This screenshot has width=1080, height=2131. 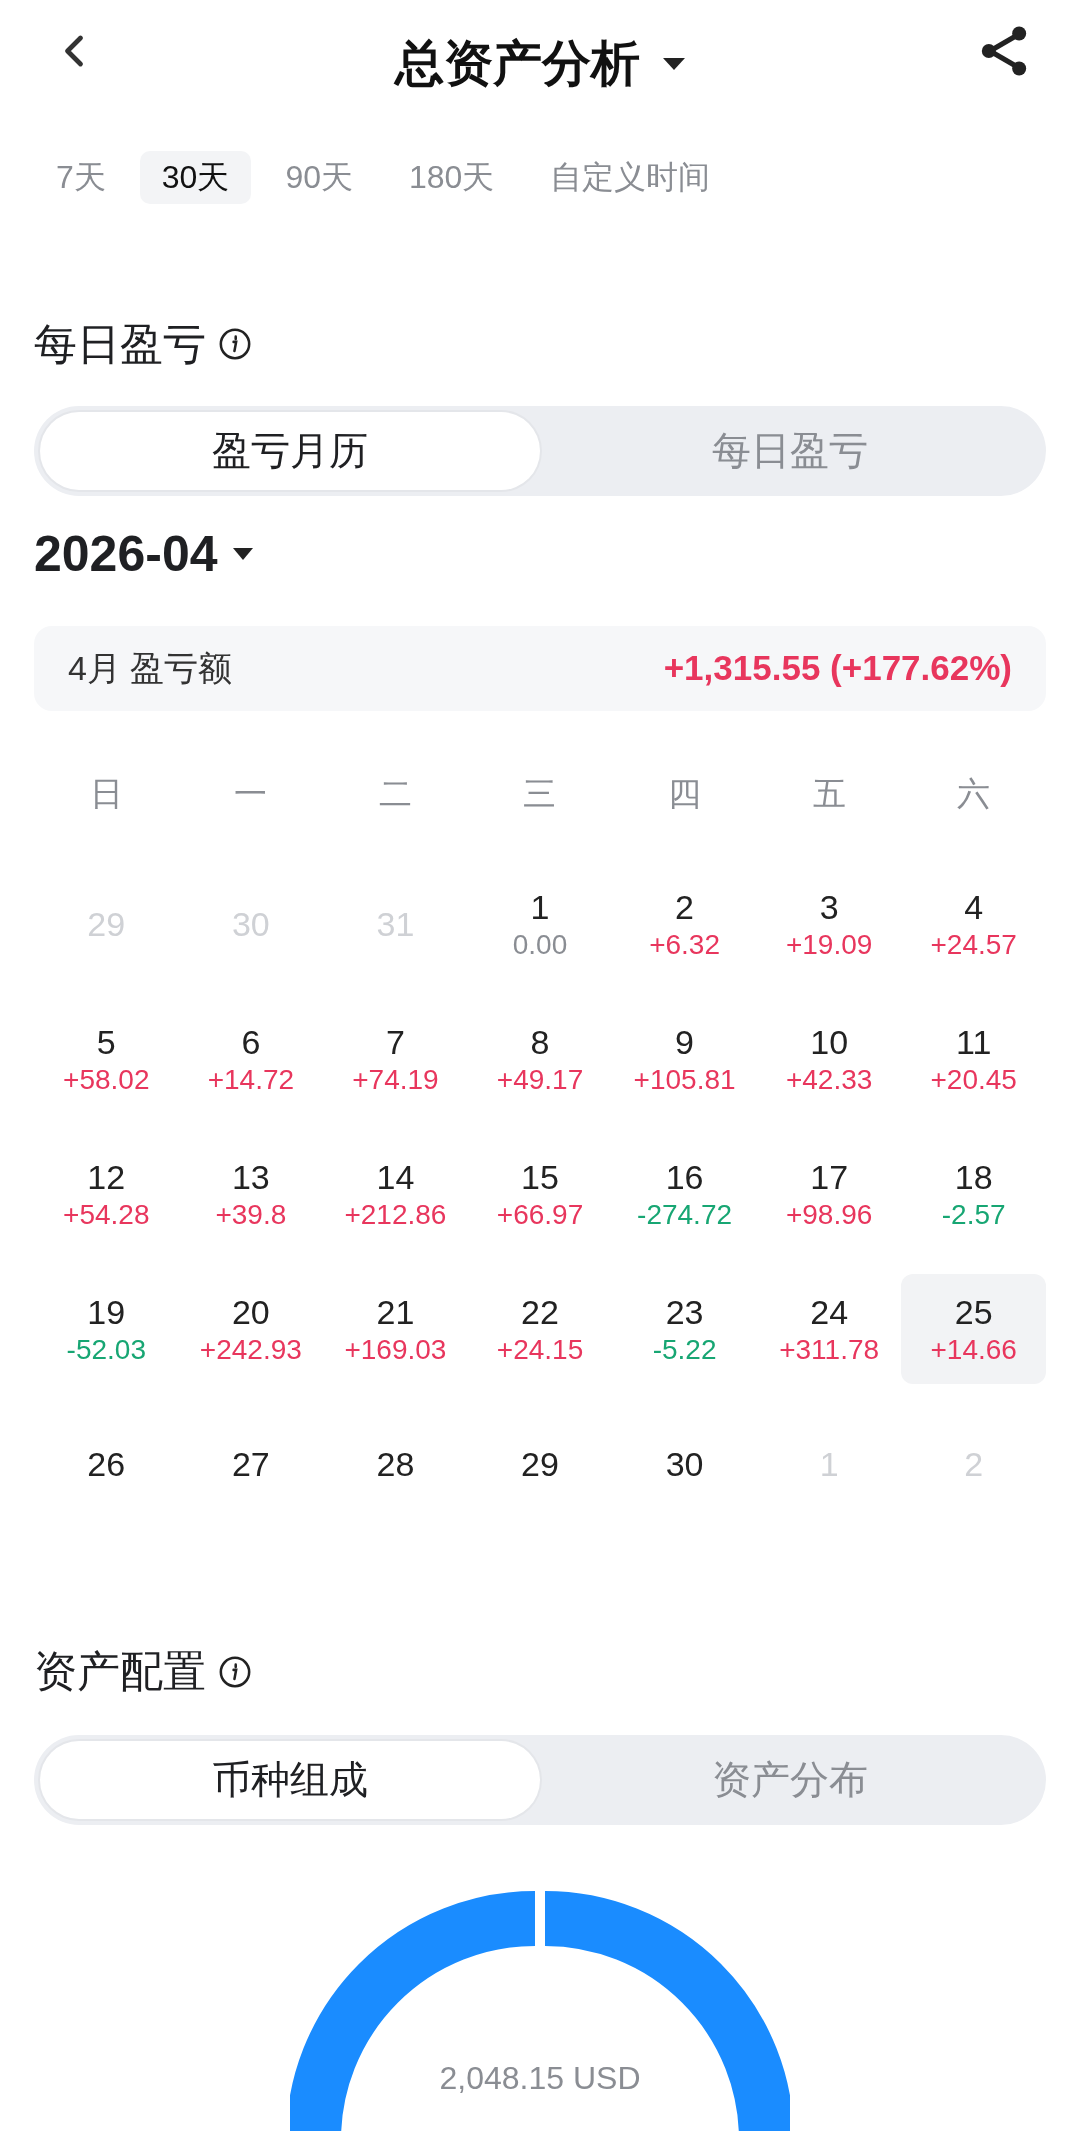 I want to click on day-pnl: +14.66, so click(x=973, y=1349).